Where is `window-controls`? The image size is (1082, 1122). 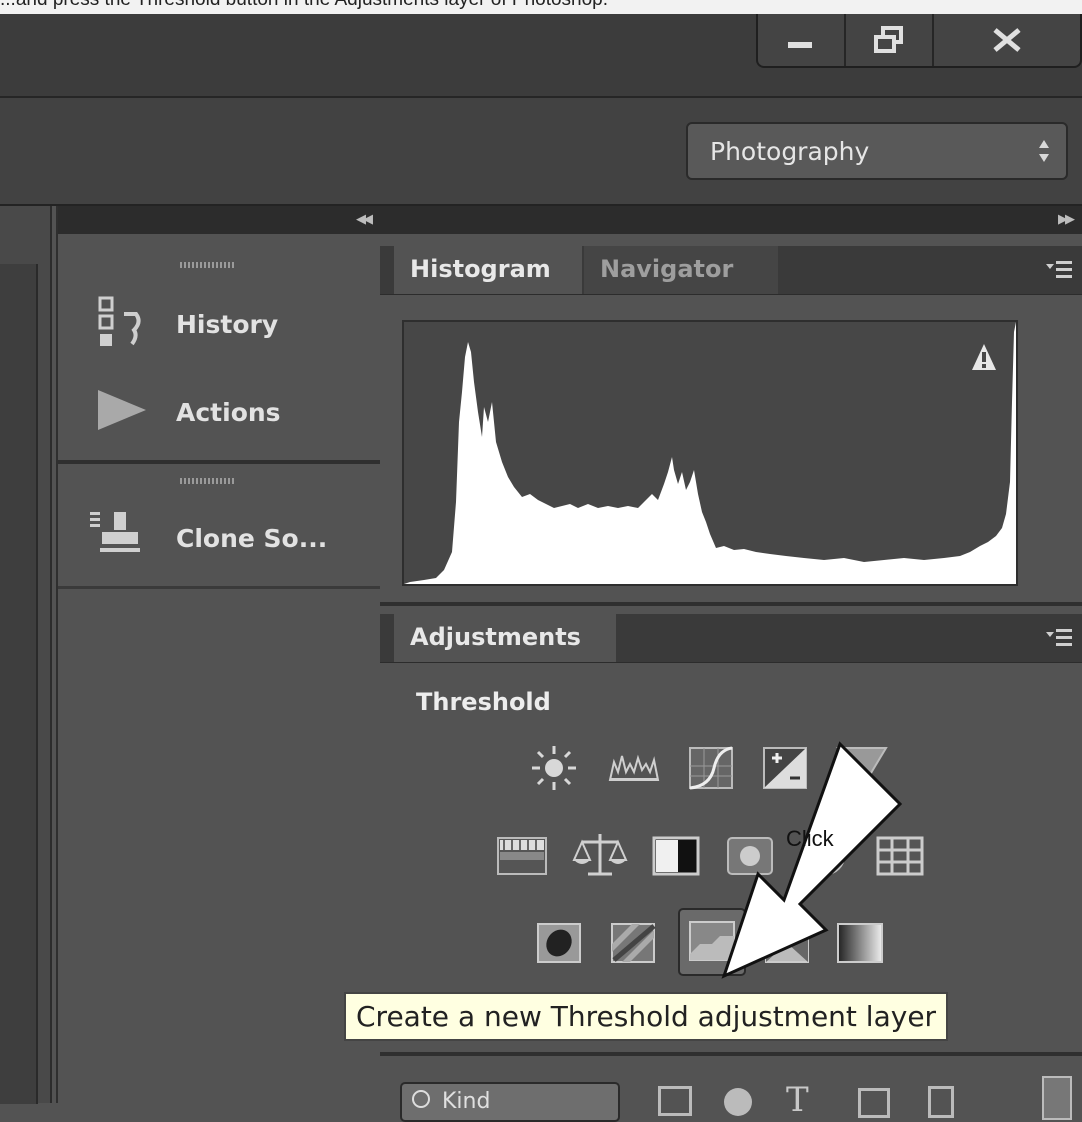
window-controls is located at coordinates (919, 41).